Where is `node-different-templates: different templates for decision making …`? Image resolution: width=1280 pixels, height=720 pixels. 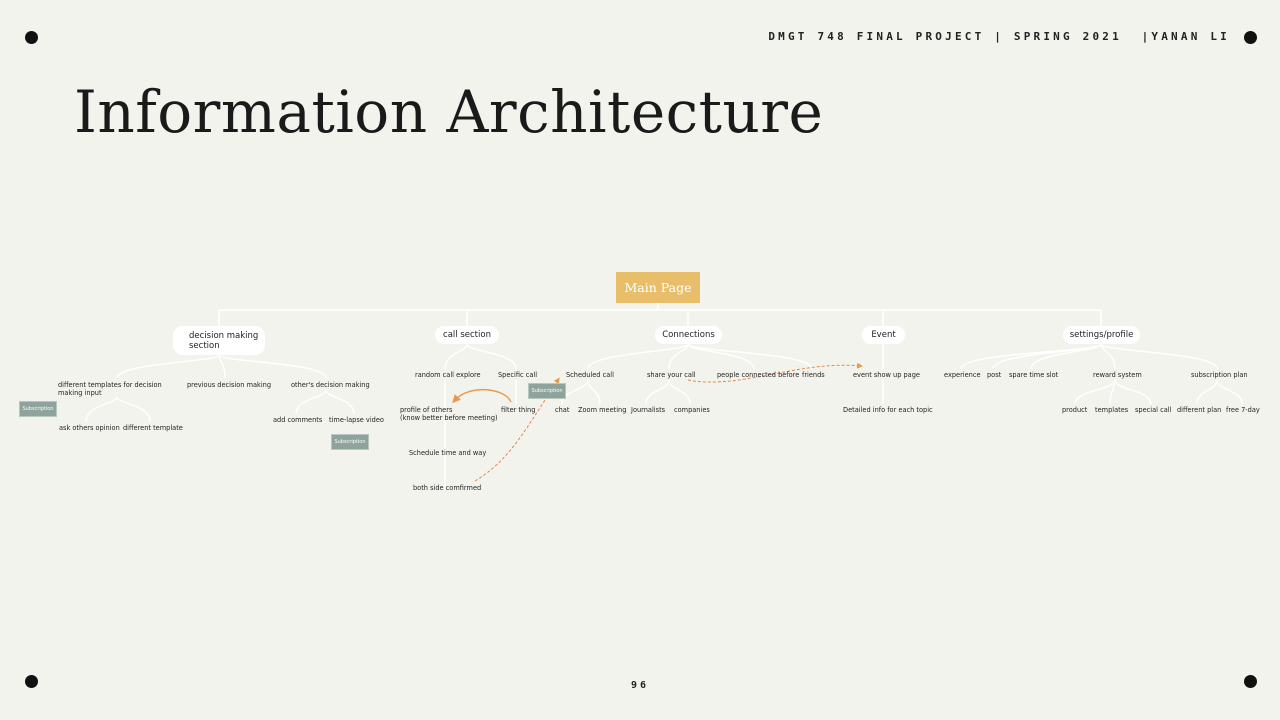
node-different-templates: different templates for decision making … is located at coordinates (110, 389).